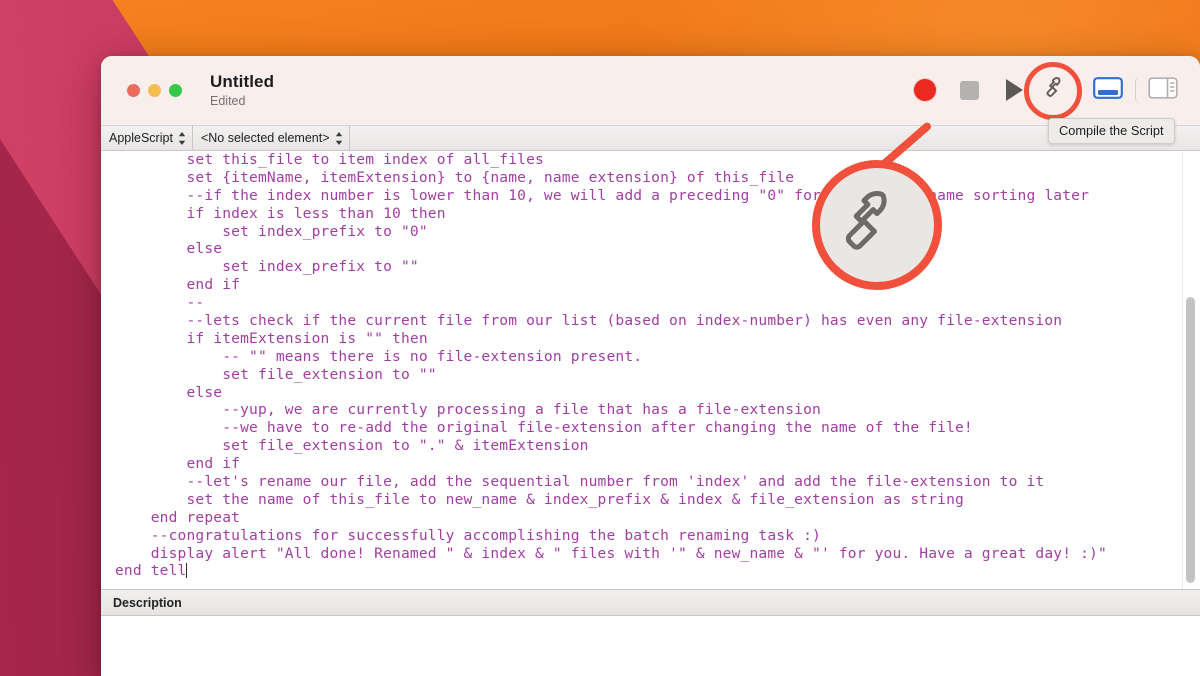  I want to click on close-button, so click(133, 90).